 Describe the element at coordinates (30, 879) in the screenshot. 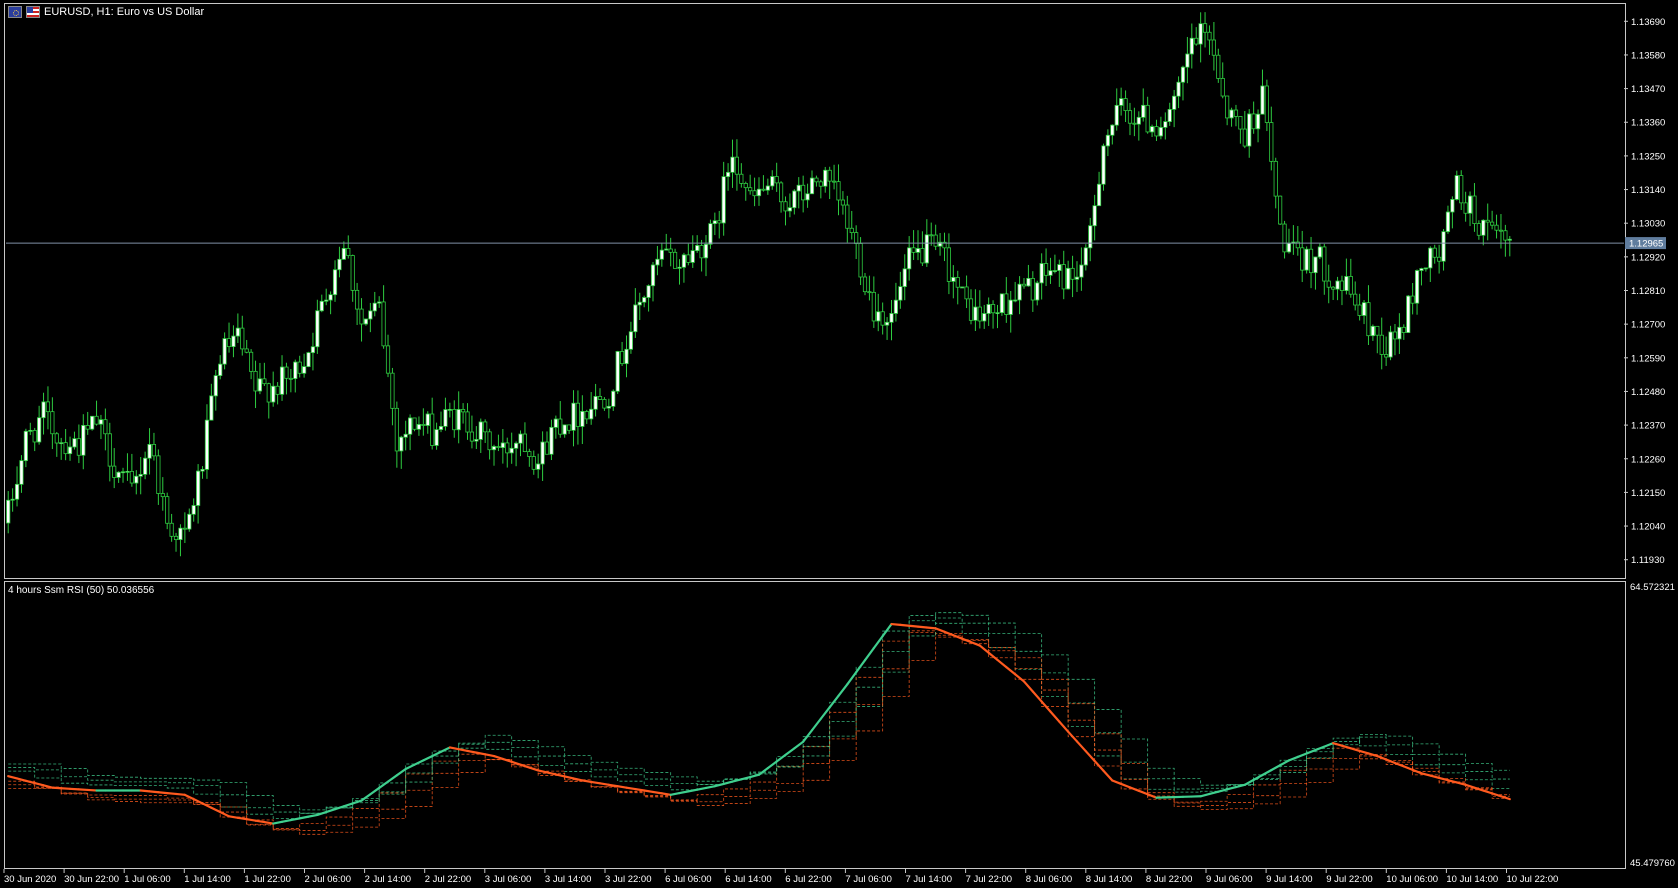

I see `time-axis-label: 30 Jun 2020` at that location.